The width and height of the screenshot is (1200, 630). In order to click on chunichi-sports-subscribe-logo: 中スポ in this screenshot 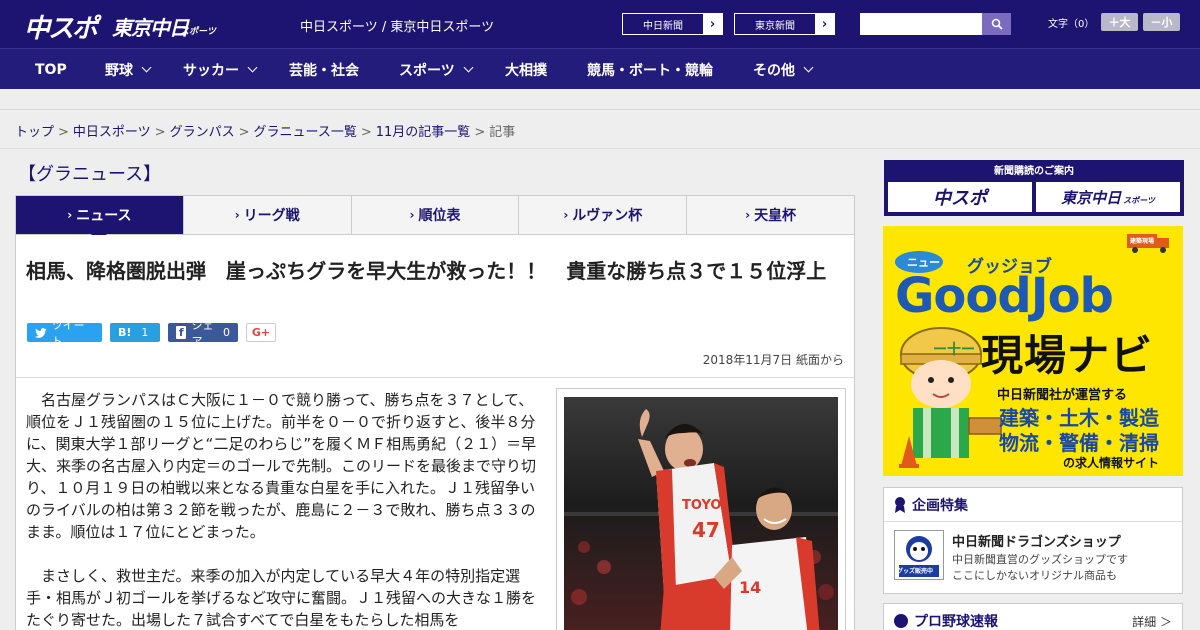, I will do `click(960, 197)`.